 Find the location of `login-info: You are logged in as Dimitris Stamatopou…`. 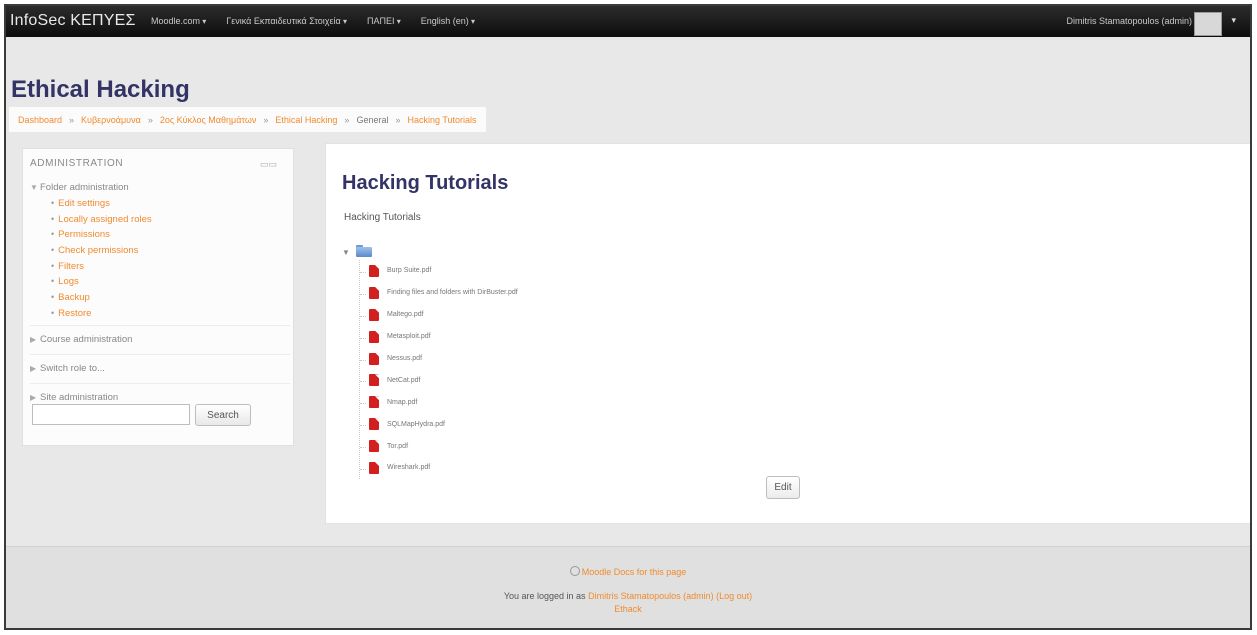

login-info: You are logged in as Dimitris Stamatopou… is located at coordinates (628, 596).